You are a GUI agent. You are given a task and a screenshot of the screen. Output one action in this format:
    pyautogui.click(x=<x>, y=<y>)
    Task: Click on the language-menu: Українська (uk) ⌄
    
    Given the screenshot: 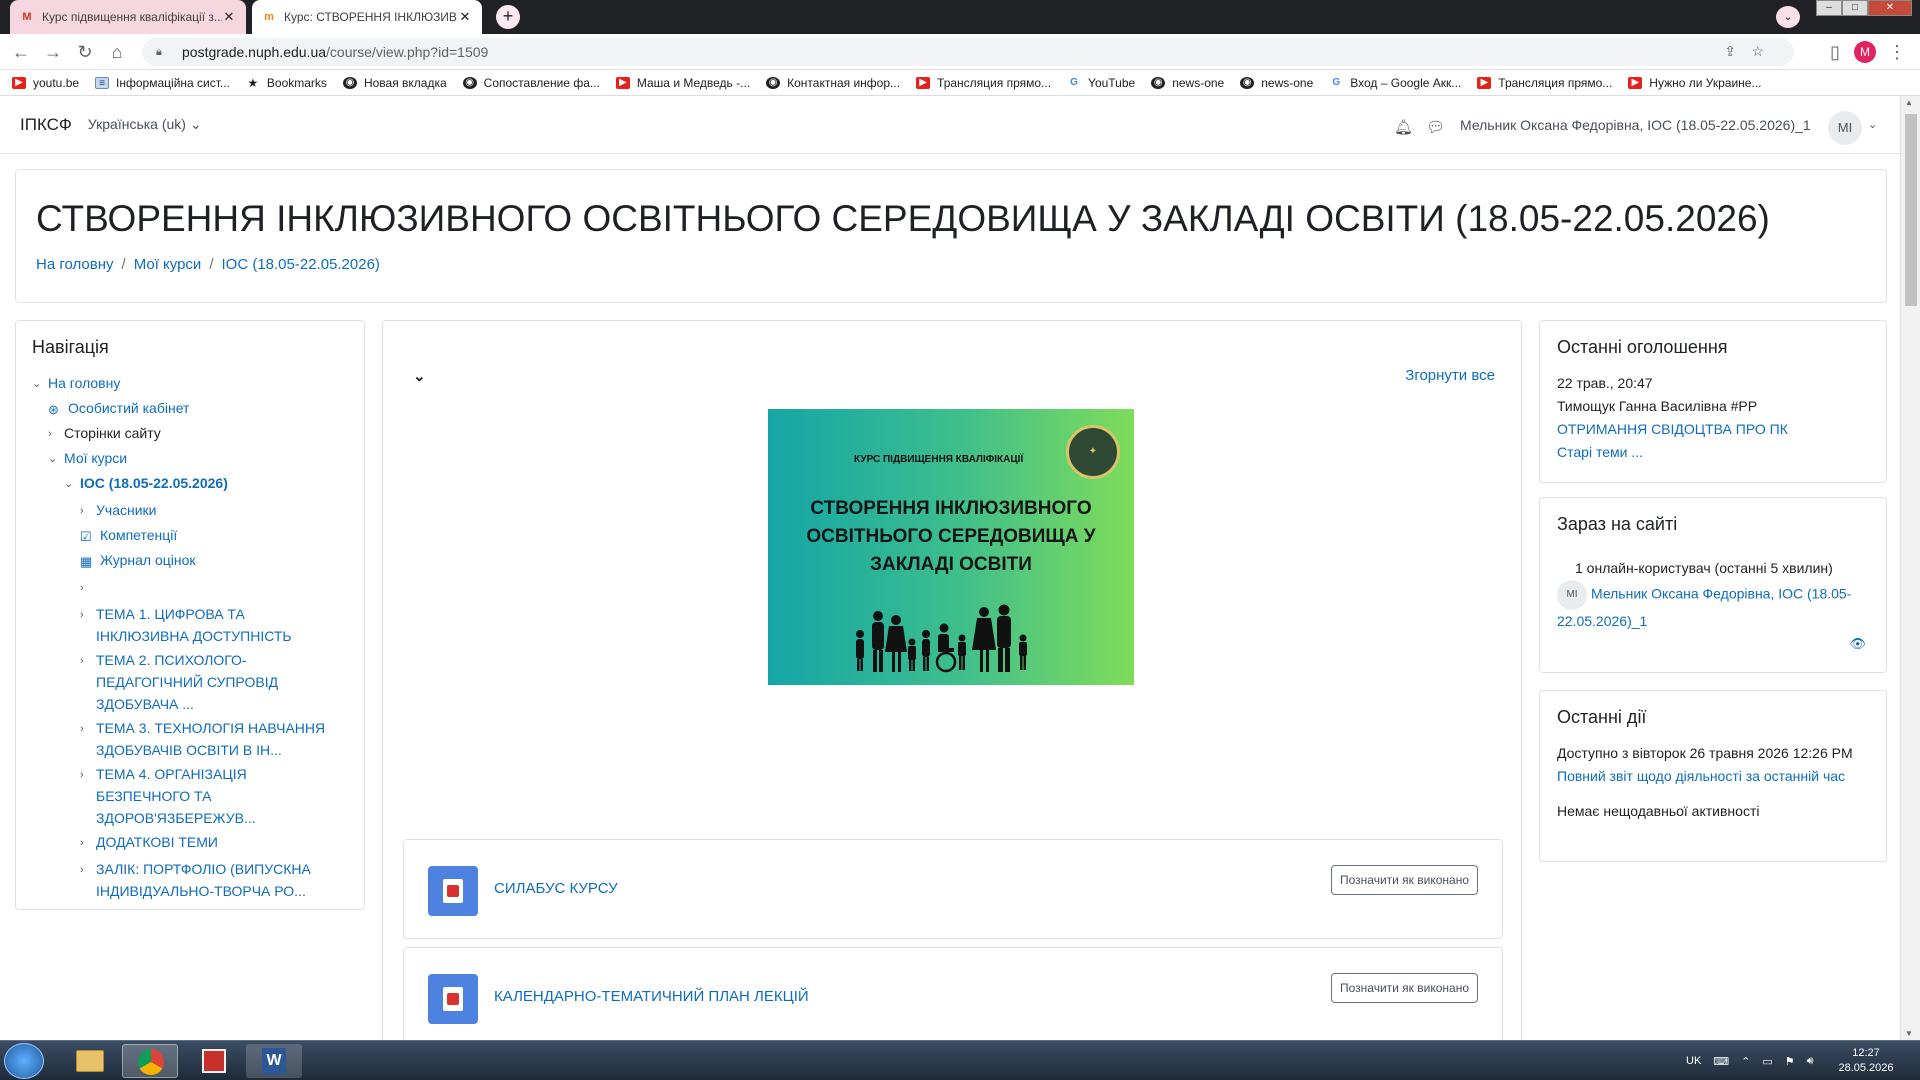 What is the action you would take?
    pyautogui.click(x=145, y=124)
    